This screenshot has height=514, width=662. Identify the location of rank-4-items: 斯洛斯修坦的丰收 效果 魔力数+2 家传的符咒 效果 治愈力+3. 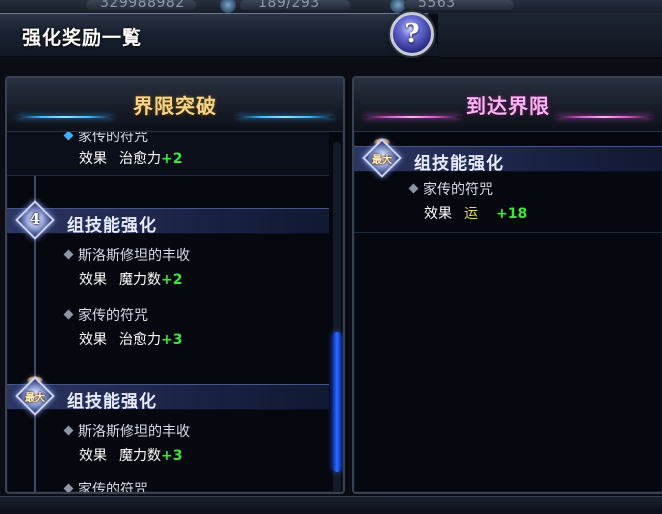
(168, 295).